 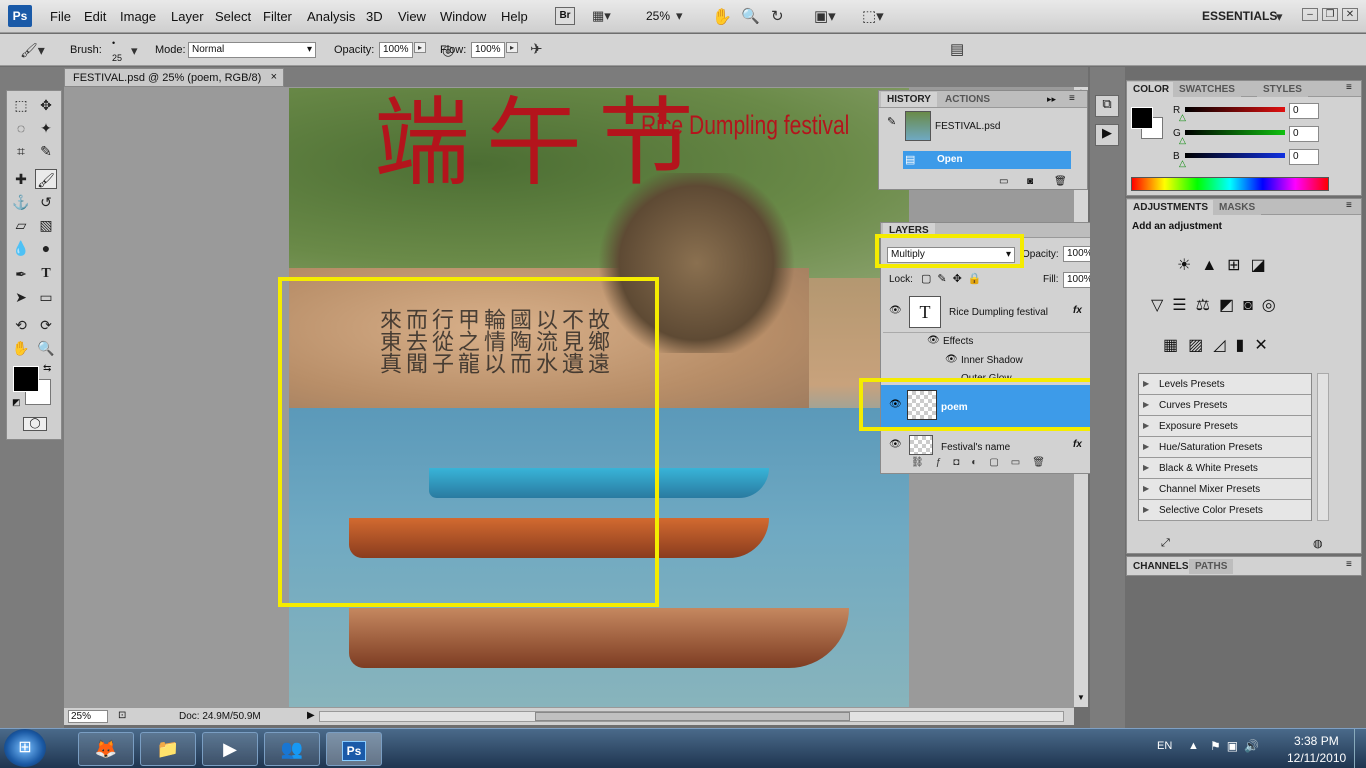 I want to click on close-icon: ×, so click(x=274, y=77).